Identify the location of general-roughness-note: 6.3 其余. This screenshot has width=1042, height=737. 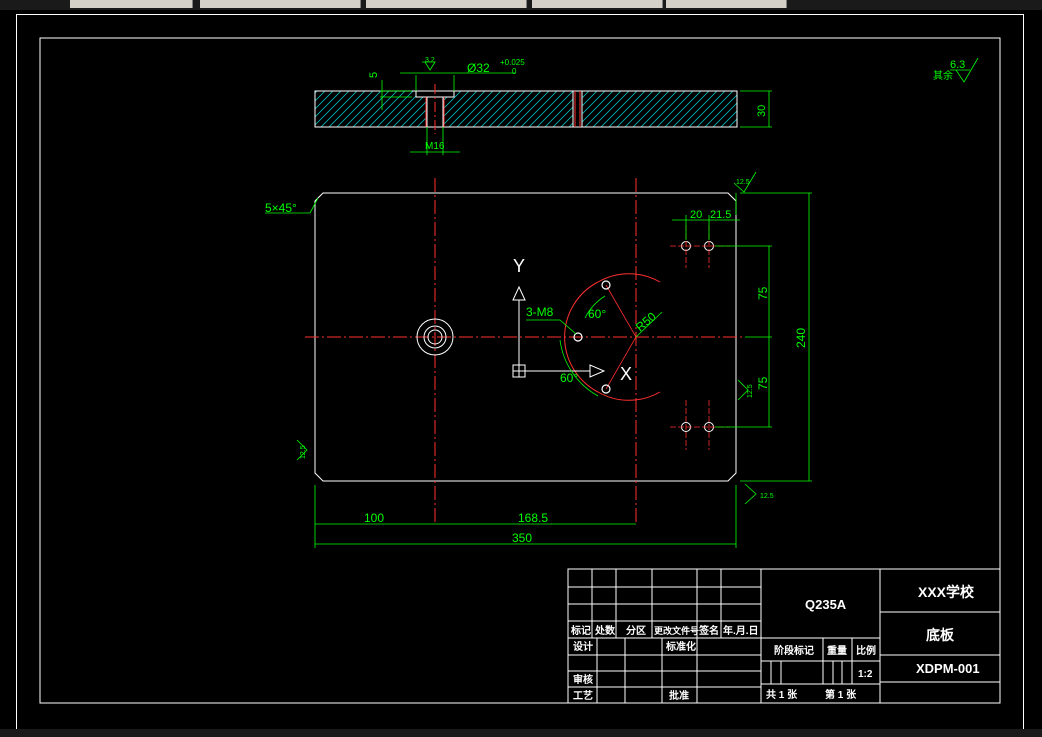
(956, 70).